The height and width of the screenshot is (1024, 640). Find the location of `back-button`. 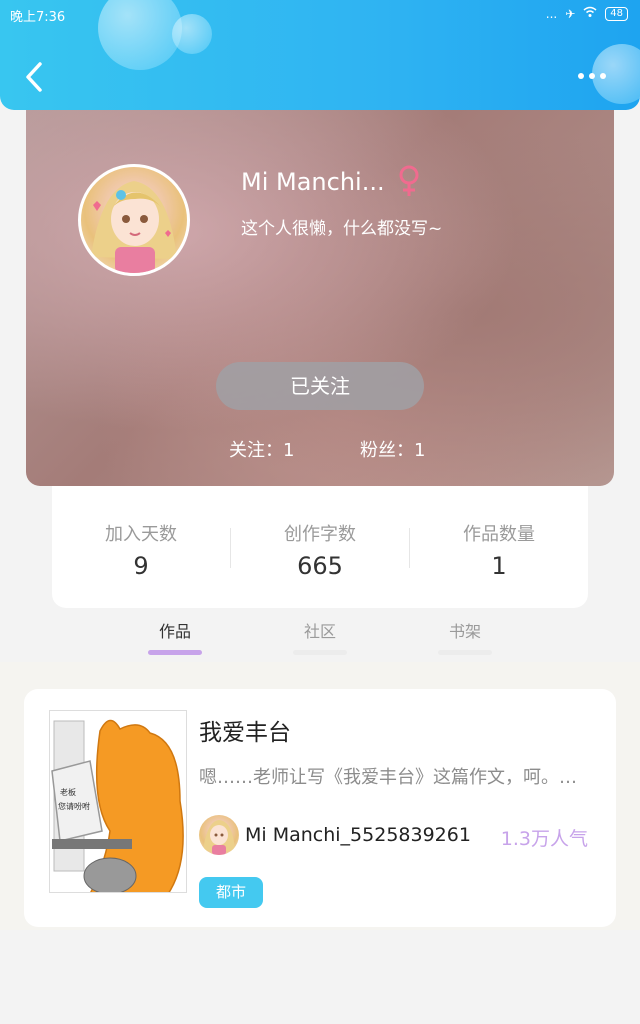

back-button is located at coordinates (36, 77).